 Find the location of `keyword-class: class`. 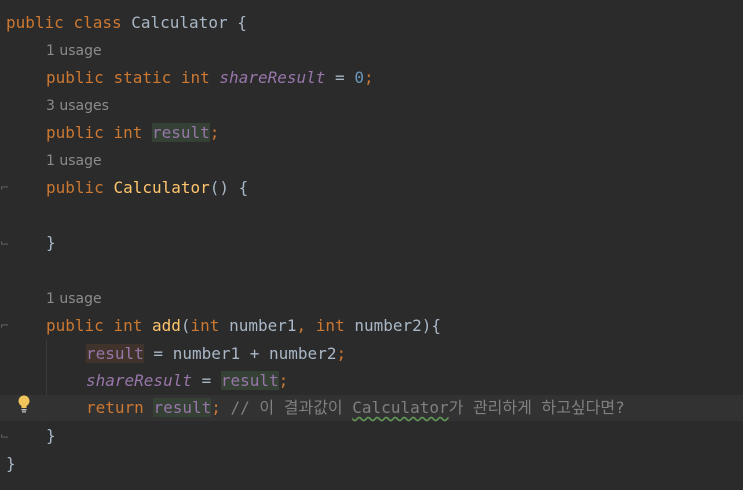

keyword-class: class is located at coordinates (97, 22).